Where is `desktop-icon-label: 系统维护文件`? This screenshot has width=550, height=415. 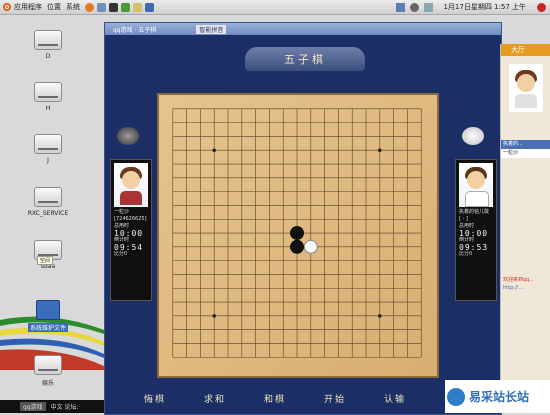
desktop-icon-label: 系统维护文件 is located at coordinates (47, 327).